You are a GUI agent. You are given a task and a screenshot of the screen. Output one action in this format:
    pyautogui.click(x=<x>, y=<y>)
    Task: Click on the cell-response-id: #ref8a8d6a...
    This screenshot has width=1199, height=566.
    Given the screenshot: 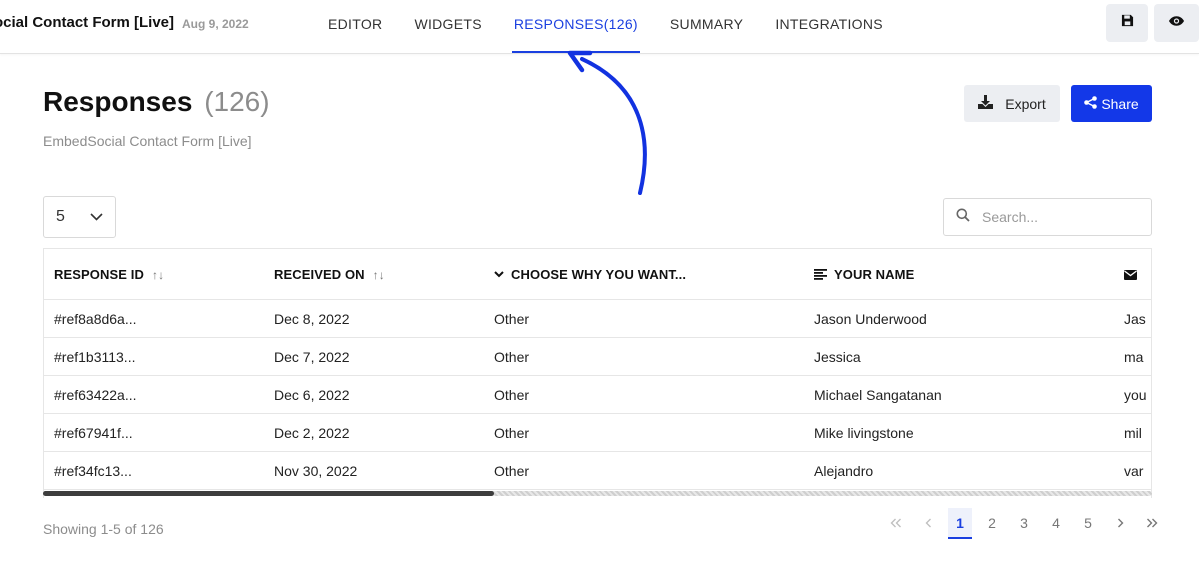 What is the action you would take?
    pyautogui.click(x=95, y=319)
    